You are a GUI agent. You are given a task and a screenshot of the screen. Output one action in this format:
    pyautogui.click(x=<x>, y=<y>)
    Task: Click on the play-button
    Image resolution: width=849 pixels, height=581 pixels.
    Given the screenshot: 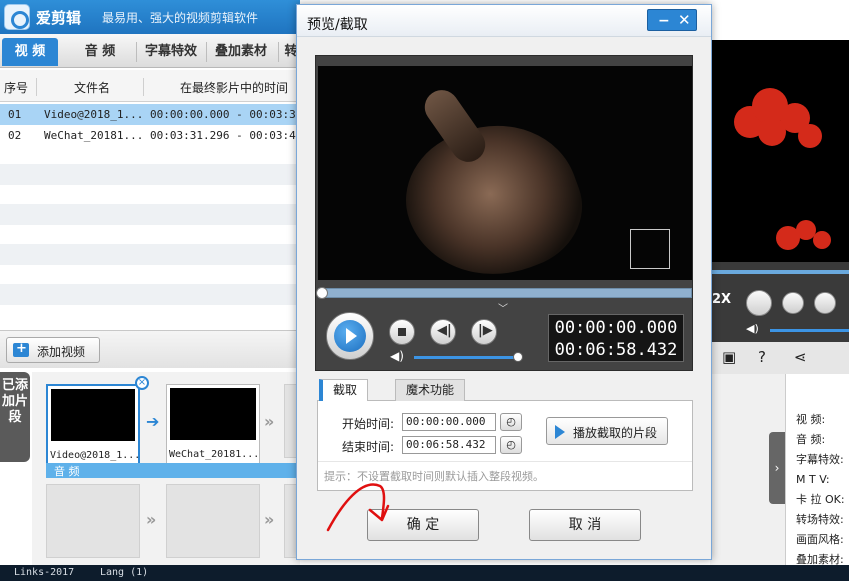 What is the action you would take?
    pyautogui.click(x=350, y=336)
    